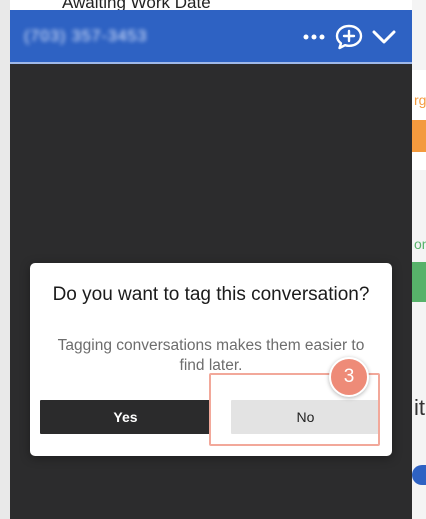 This screenshot has height=519, width=426. I want to click on background-fragment-2: on, so click(420, 244).